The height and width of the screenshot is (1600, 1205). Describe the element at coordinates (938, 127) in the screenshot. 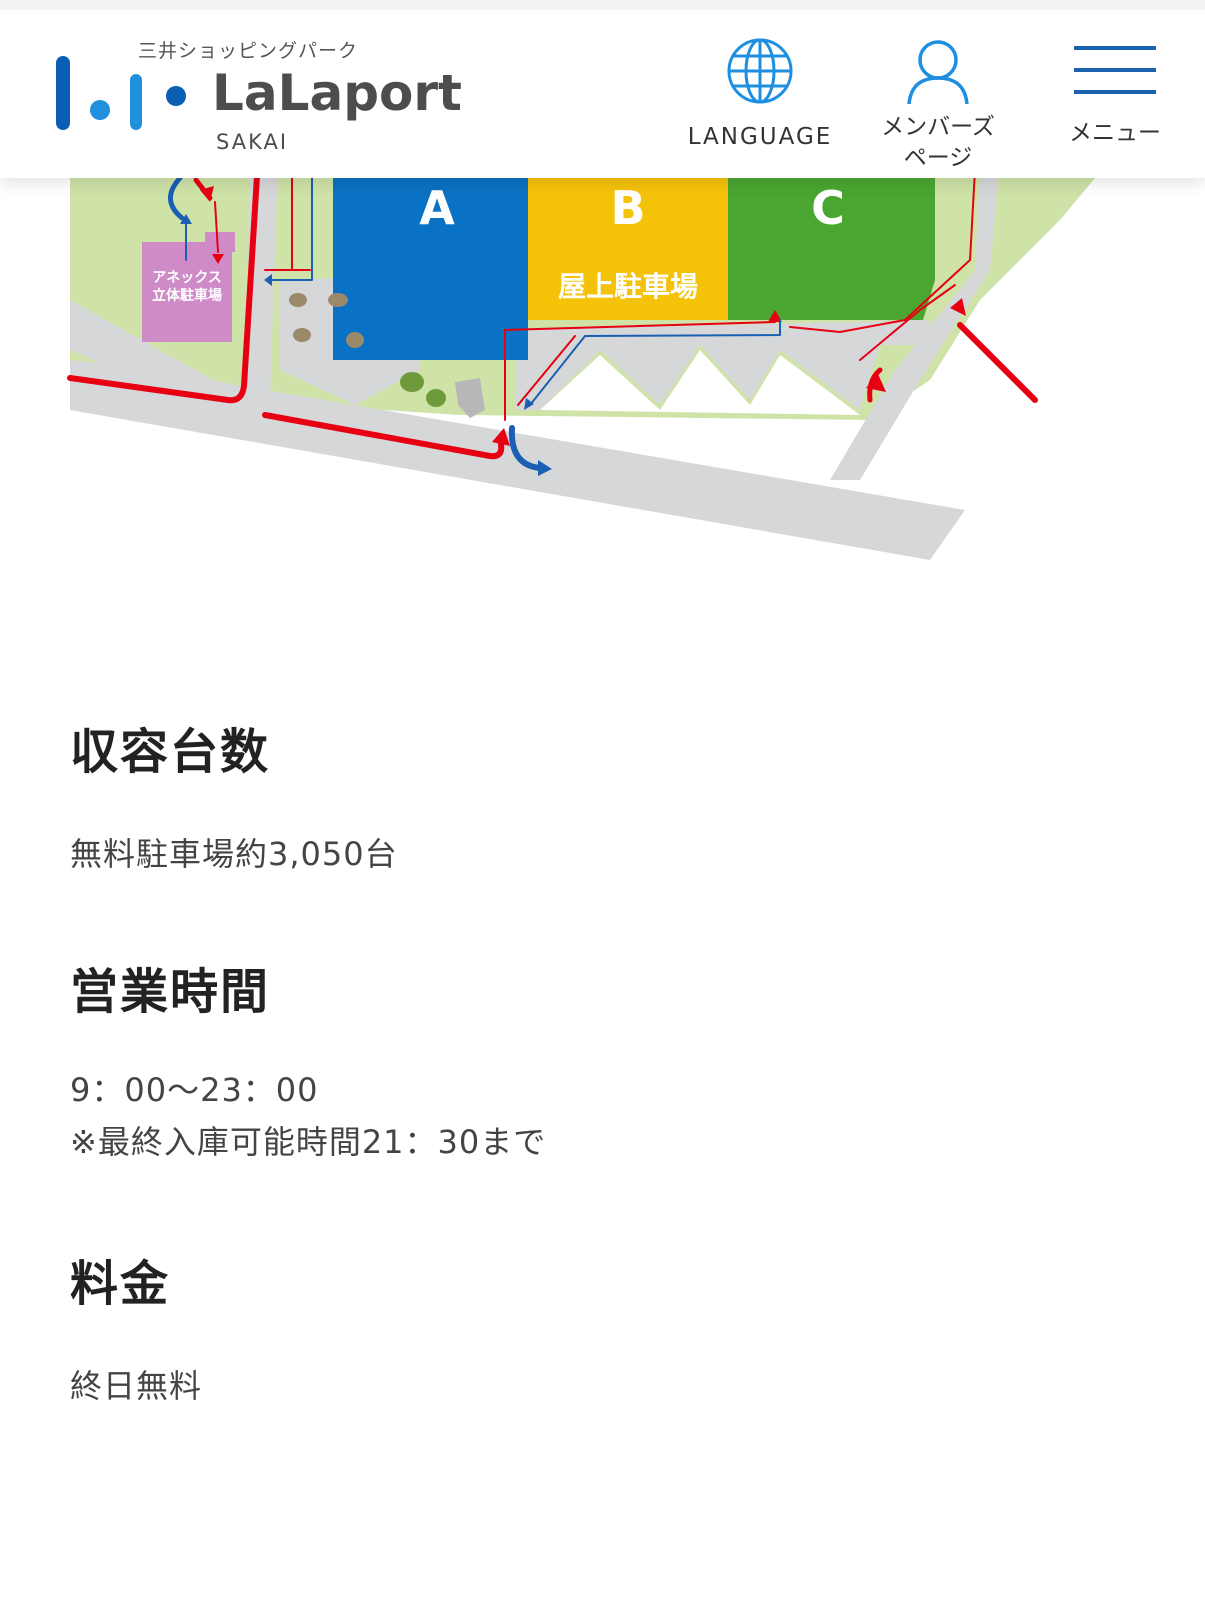

I see `members-label-line1: メンバーズ` at that location.